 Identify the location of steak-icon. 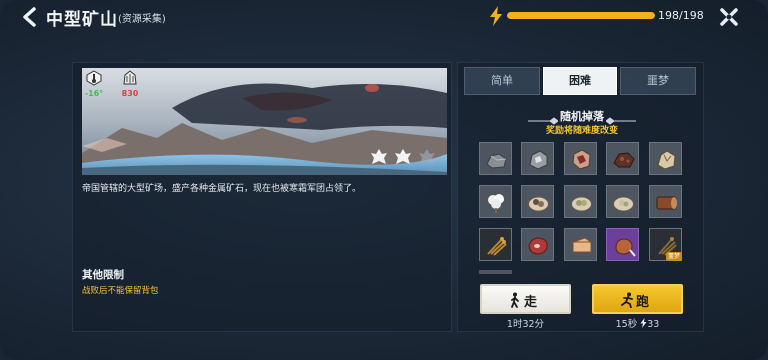
(538, 246).